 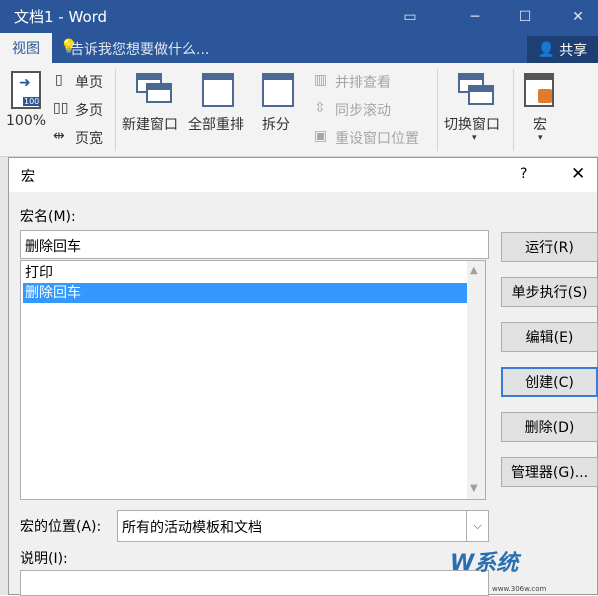 What do you see at coordinates (363, 82) in the screenshot?
I see `view-side-by-side-button: 并排查看` at bounding box center [363, 82].